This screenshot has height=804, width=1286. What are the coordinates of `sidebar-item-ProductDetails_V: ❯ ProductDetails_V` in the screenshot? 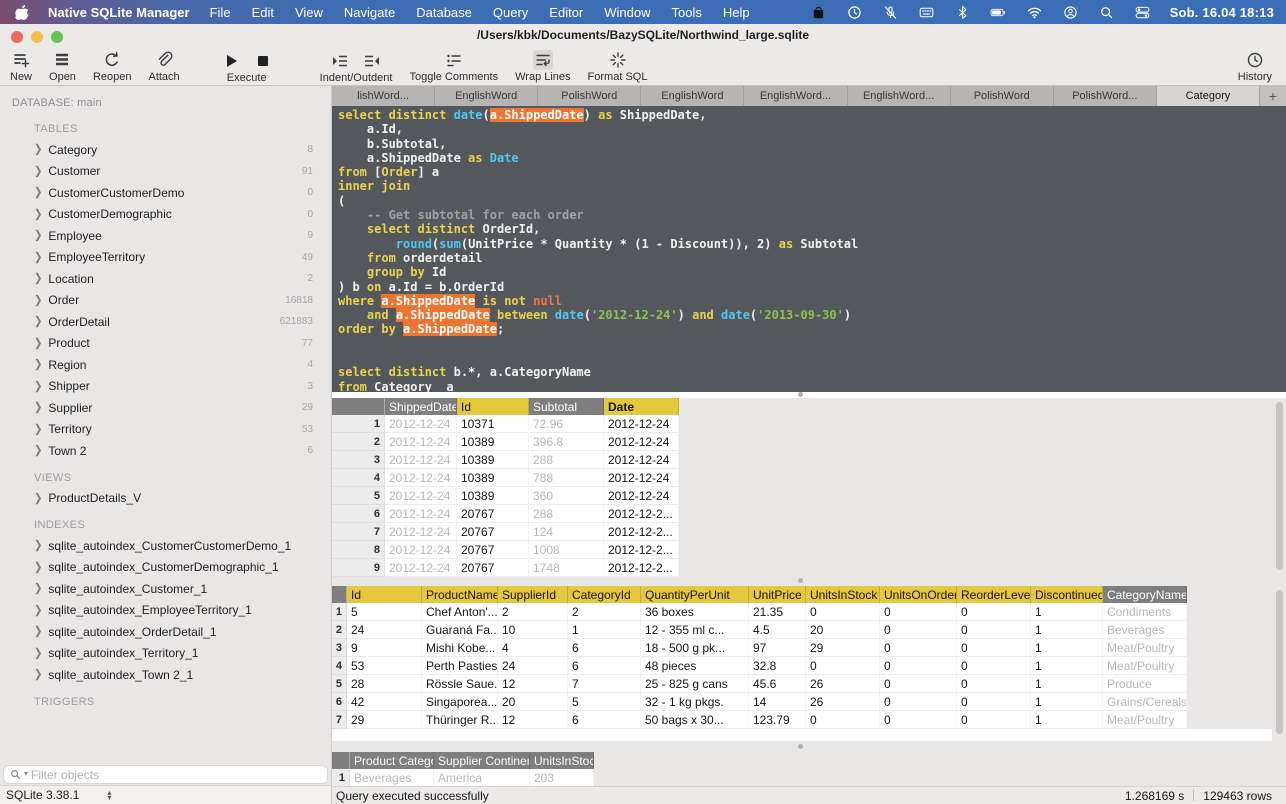 It's located at (165, 499).